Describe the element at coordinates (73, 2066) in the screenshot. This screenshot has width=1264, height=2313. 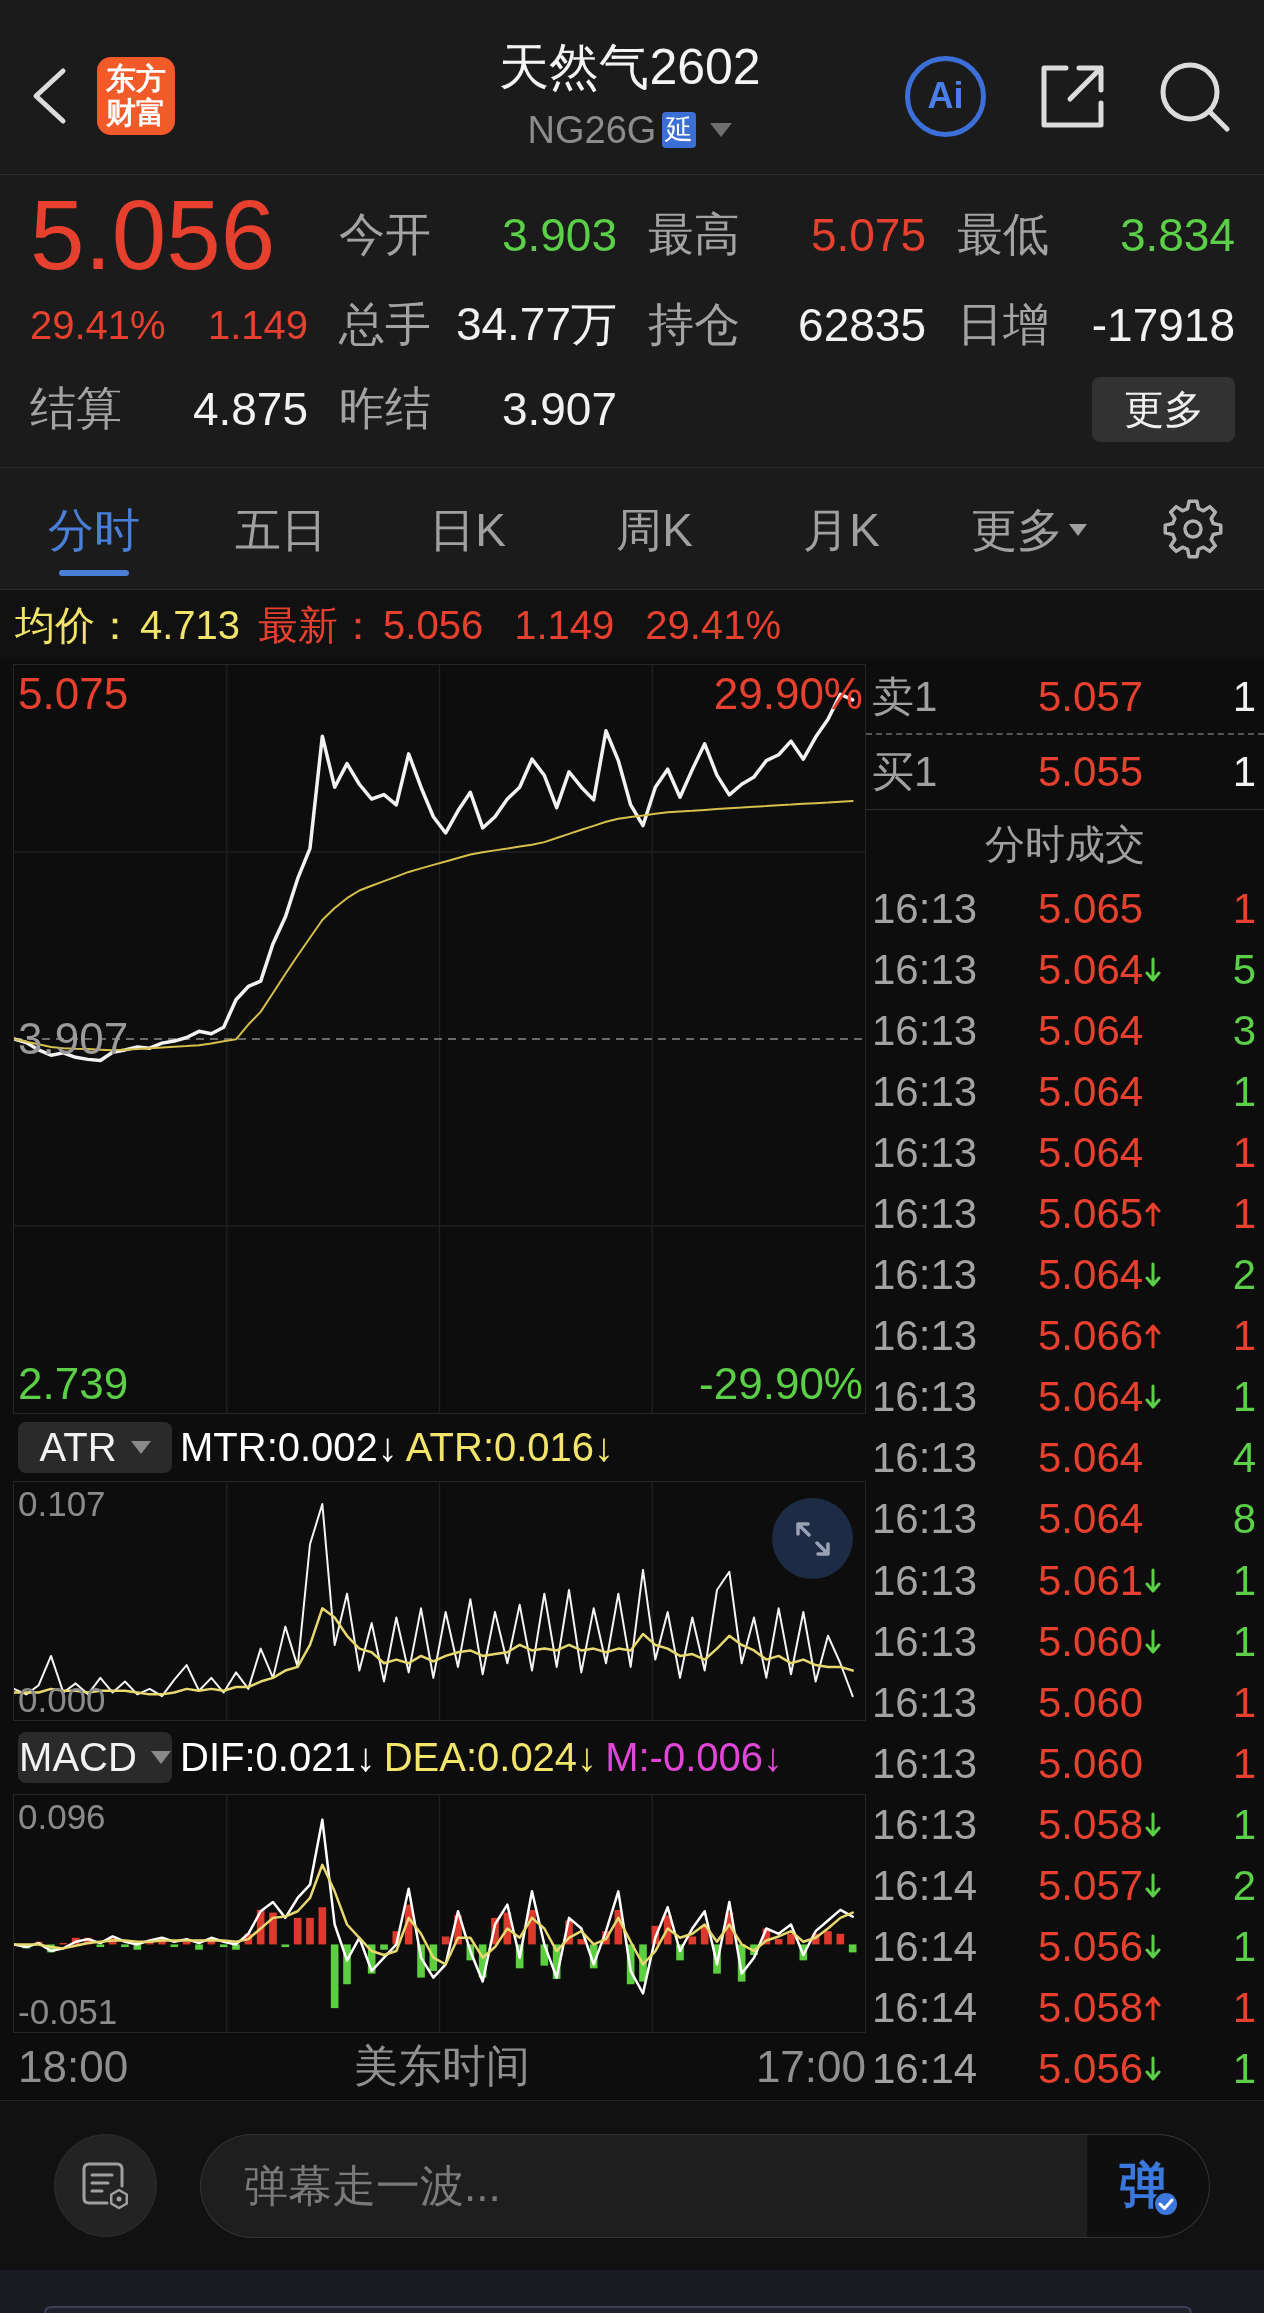
I see `time-label: 18:00` at that location.